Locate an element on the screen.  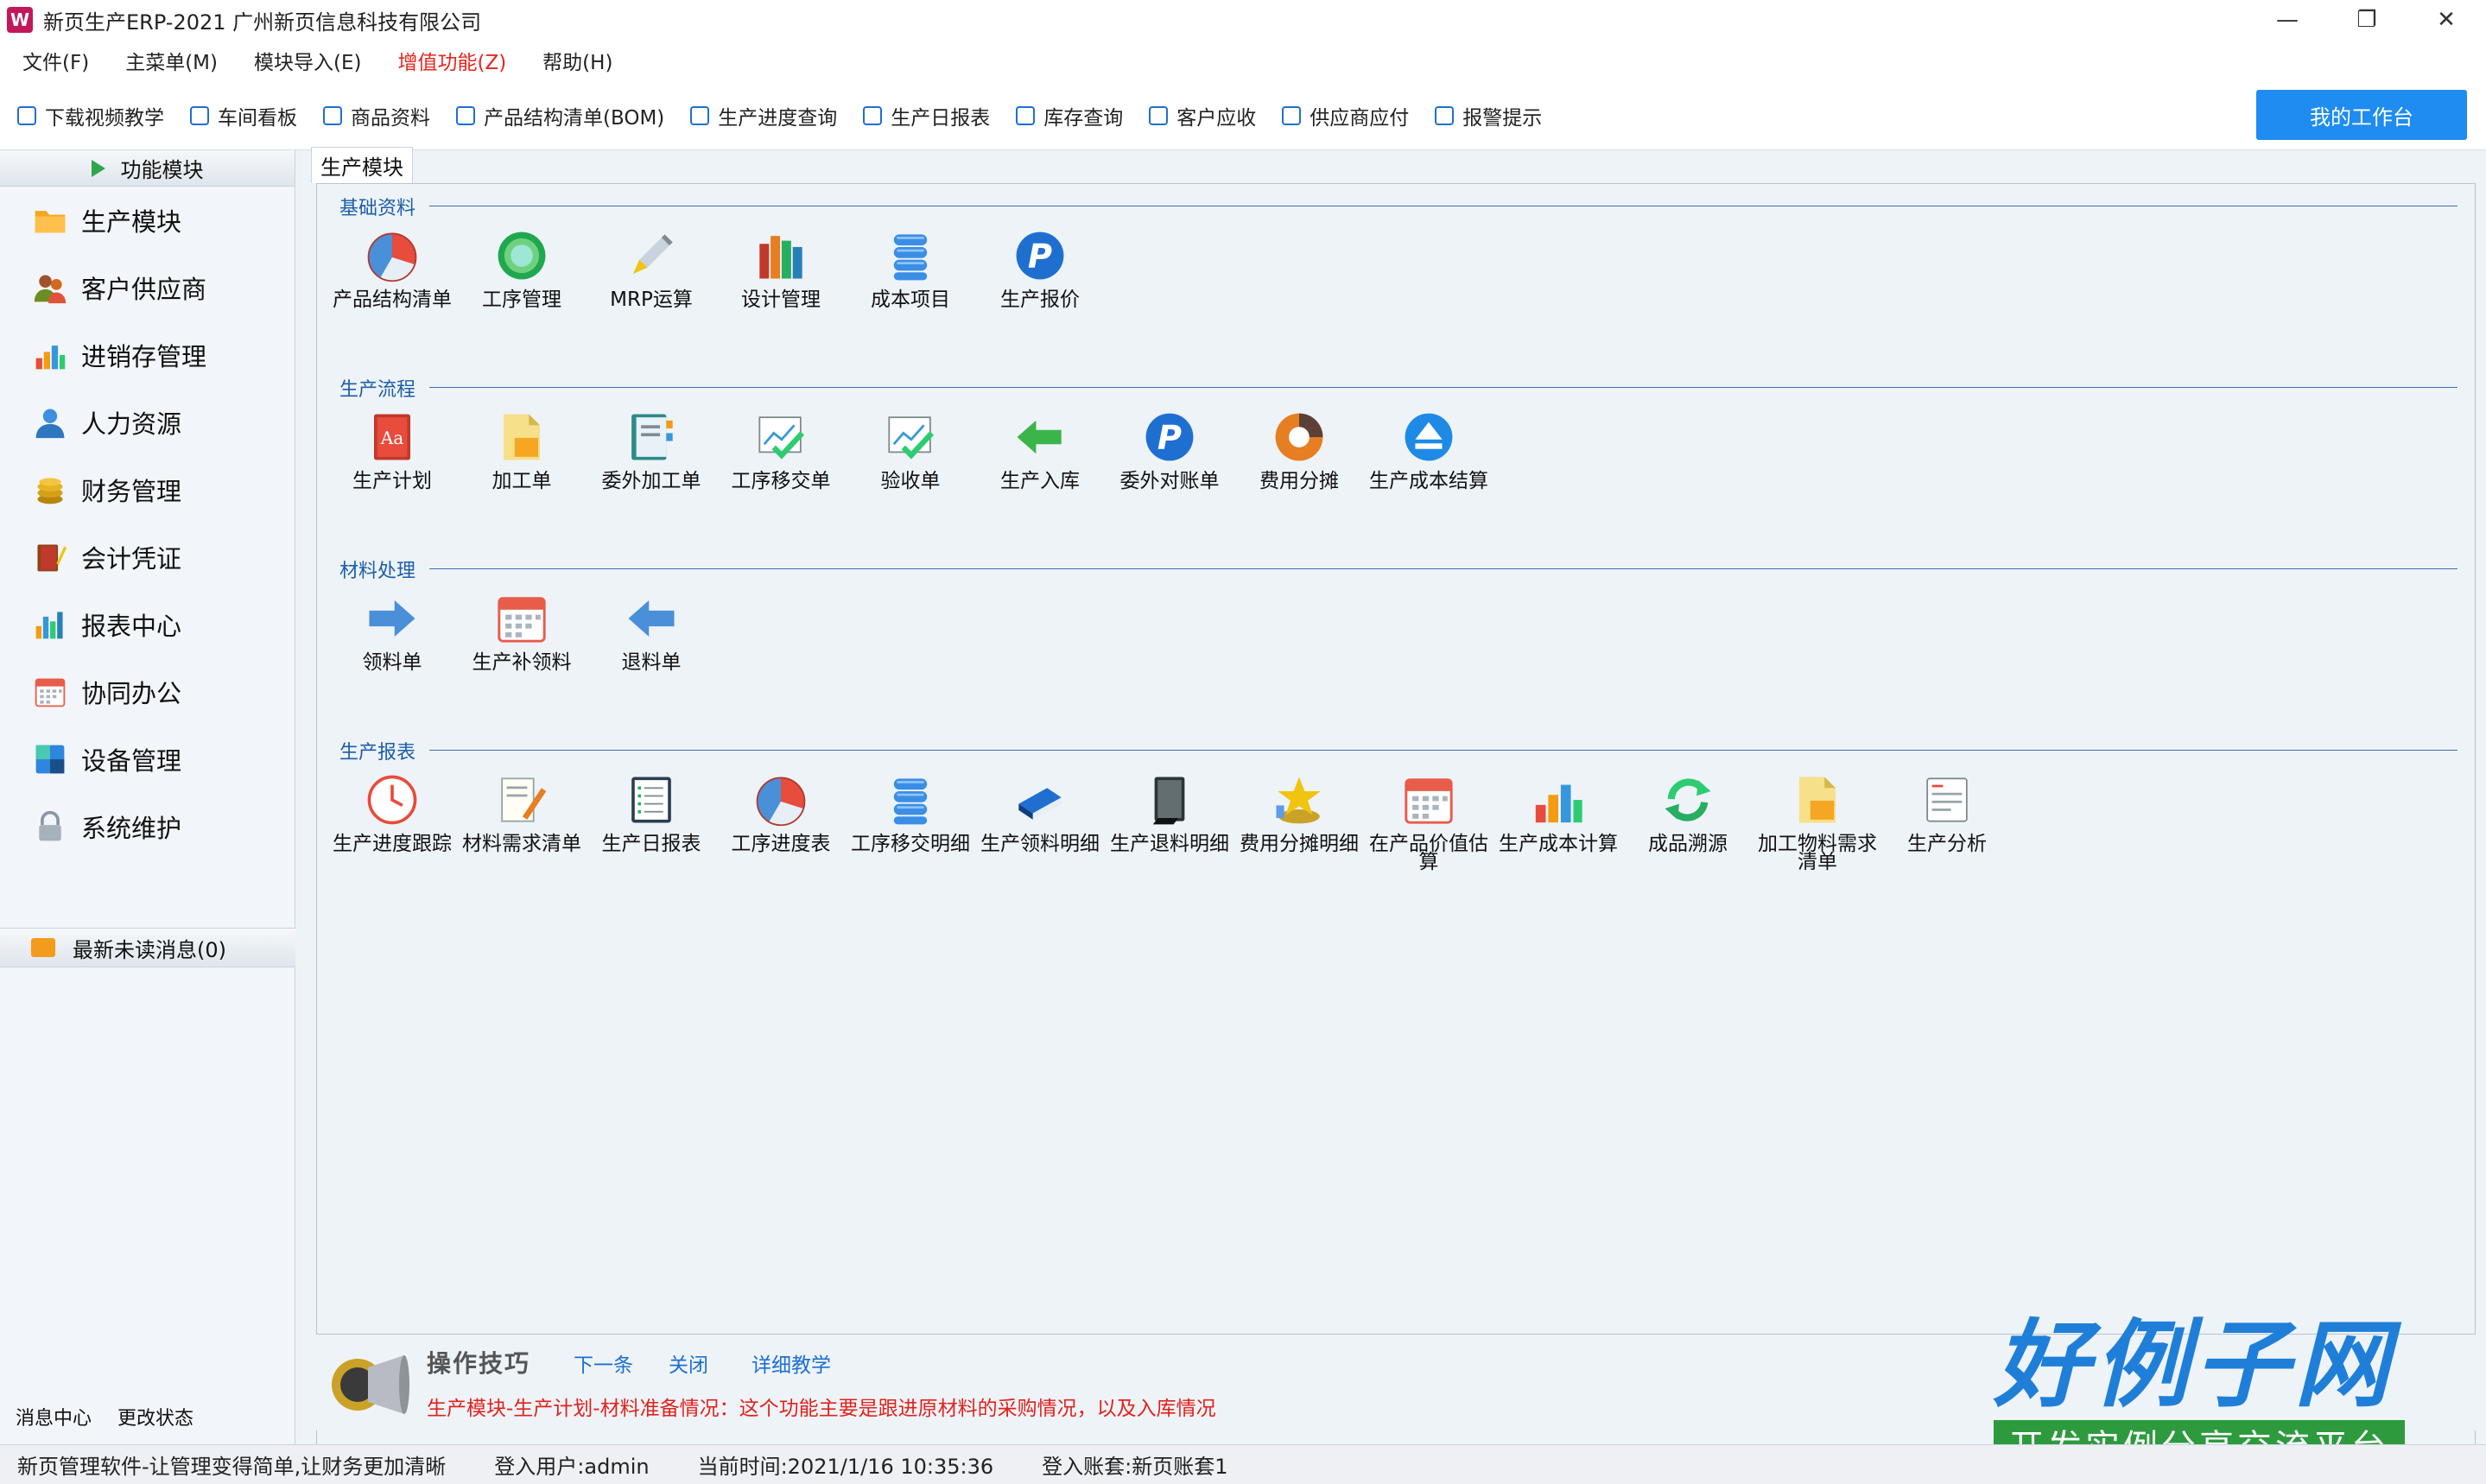
module-tile: Aa 生产计划 is located at coordinates (392, 449).